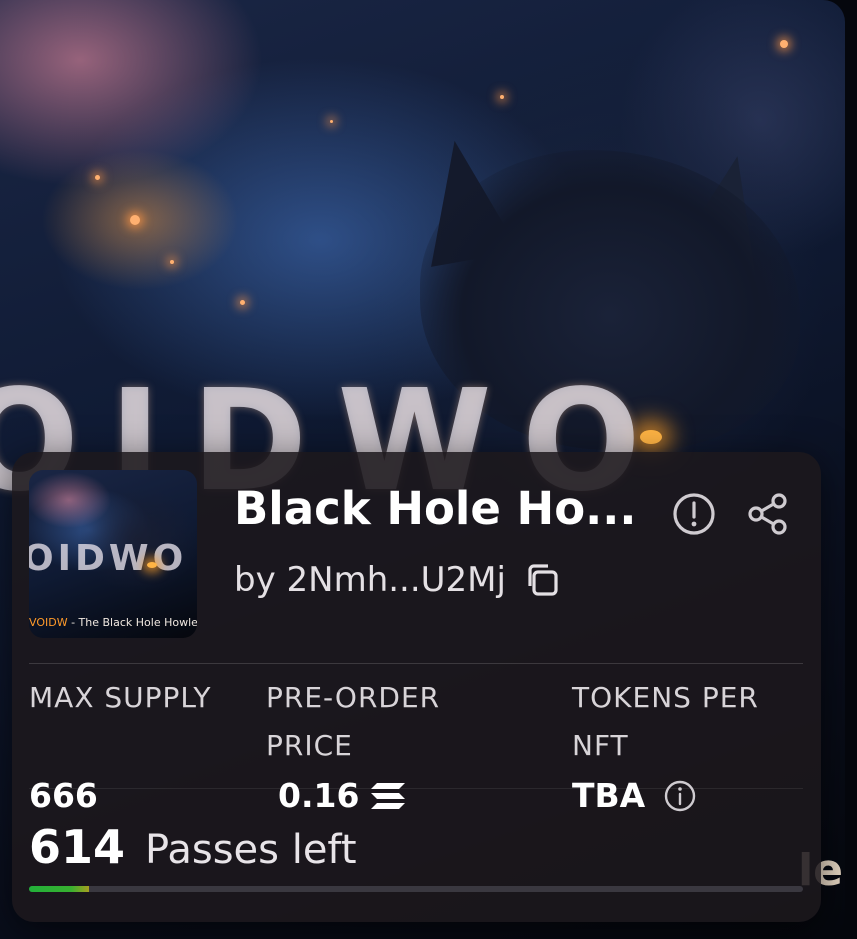 The width and height of the screenshot is (857, 939). I want to click on max-supply-label: MAX SUPPLY, so click(120, 697).